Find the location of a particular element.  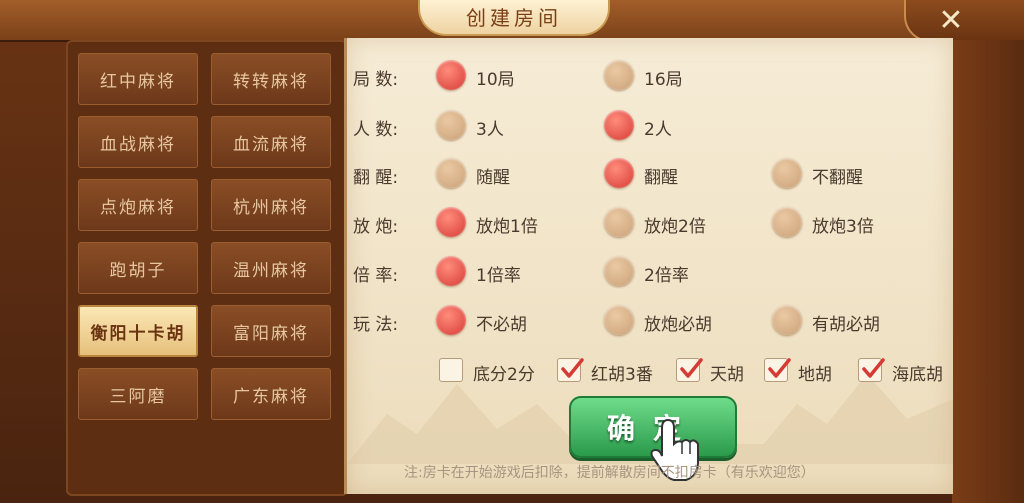

close-button: ✕ is located at coordinates (964, 21).